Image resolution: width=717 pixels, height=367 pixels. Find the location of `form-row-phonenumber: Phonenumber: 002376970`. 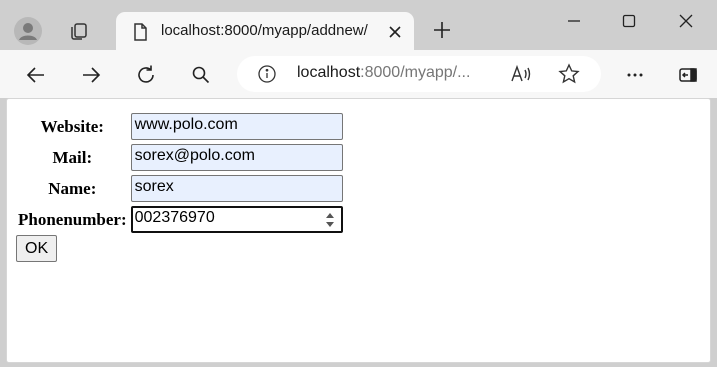

form-row-phonenumber: Phonenumber: 002376970 is located at coordinates (180, 219).